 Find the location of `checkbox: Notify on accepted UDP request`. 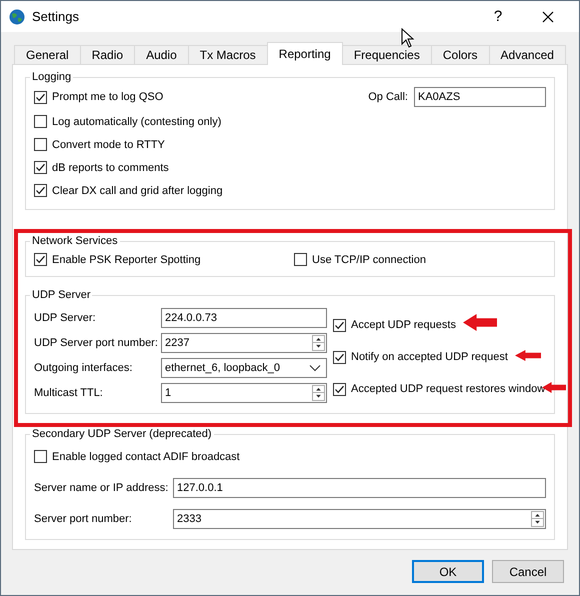

checkbox: Notify on accepted UDP request is located at coordinates (439, 357).